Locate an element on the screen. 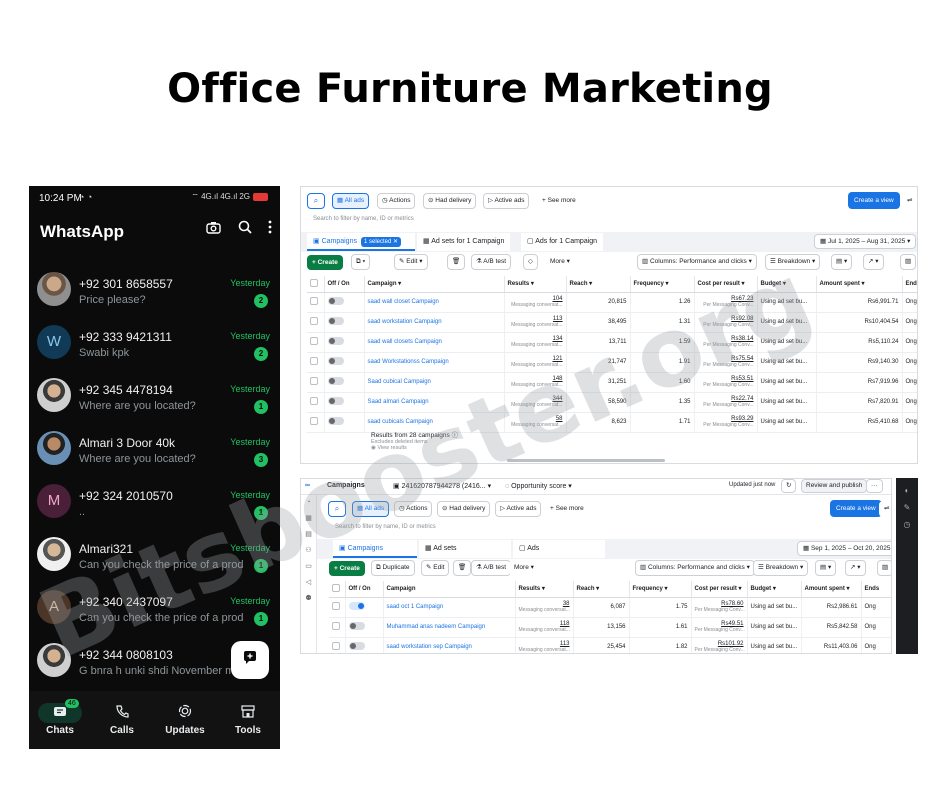  settings-sliders-icon: ⇌ is located at coordinates (909, 201).